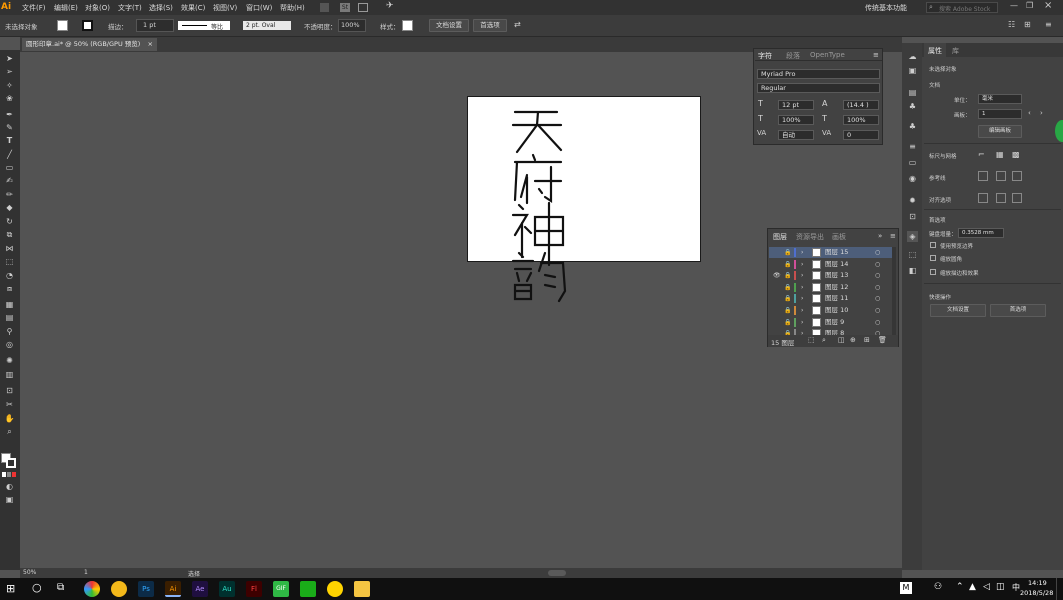 The height and width of the screenshot is (600, 1063). What do you see at coordinates (9, 261) in the screenshot?
I see `free-transform-tool-icon: ⬚` at bounding box center [9, 261].